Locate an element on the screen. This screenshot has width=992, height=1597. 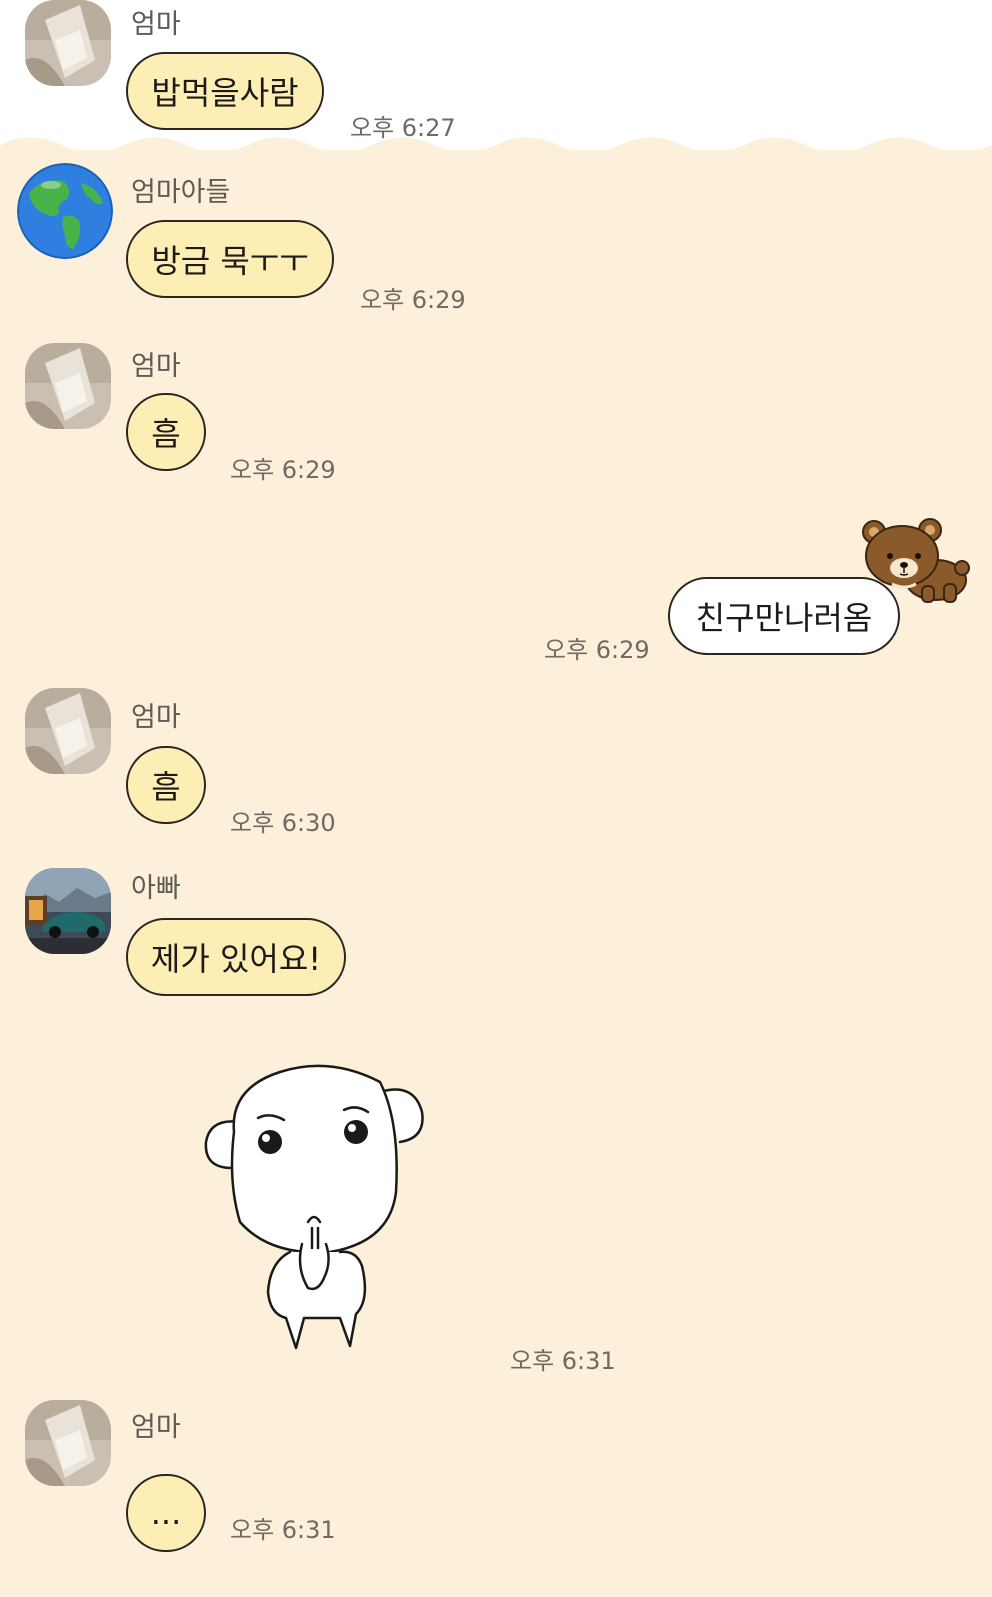
message-timestamp: 오후 6:27 is located at coordinates (403, 128).